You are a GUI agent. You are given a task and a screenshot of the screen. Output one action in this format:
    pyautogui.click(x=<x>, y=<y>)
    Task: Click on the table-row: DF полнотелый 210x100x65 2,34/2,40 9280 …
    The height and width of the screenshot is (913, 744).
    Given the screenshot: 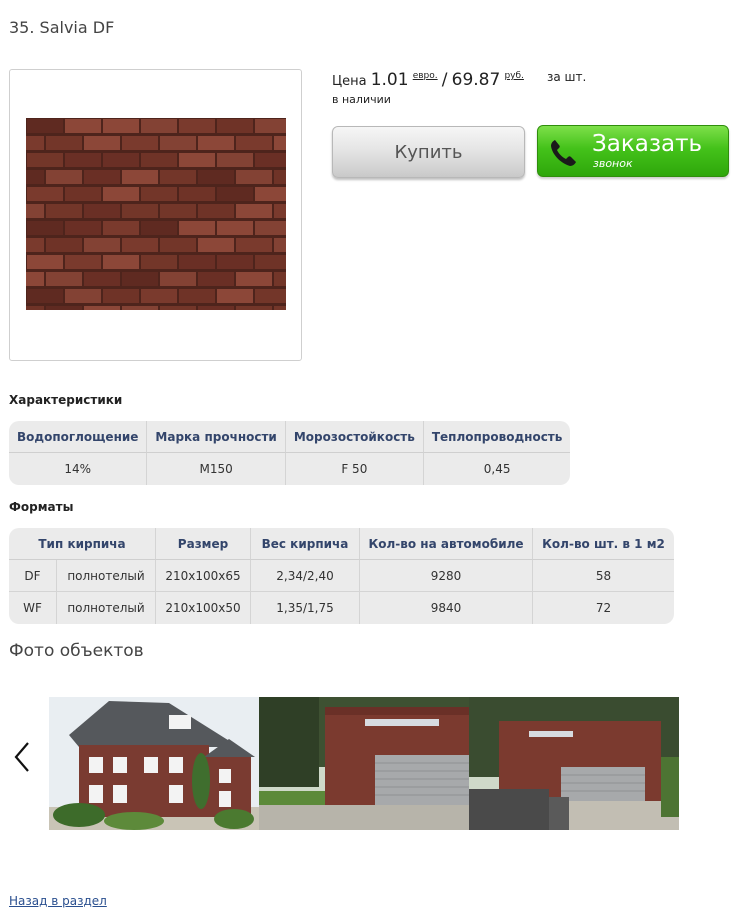 What is the action you would take?
    pyautogui.click(x=341, y=576)
    